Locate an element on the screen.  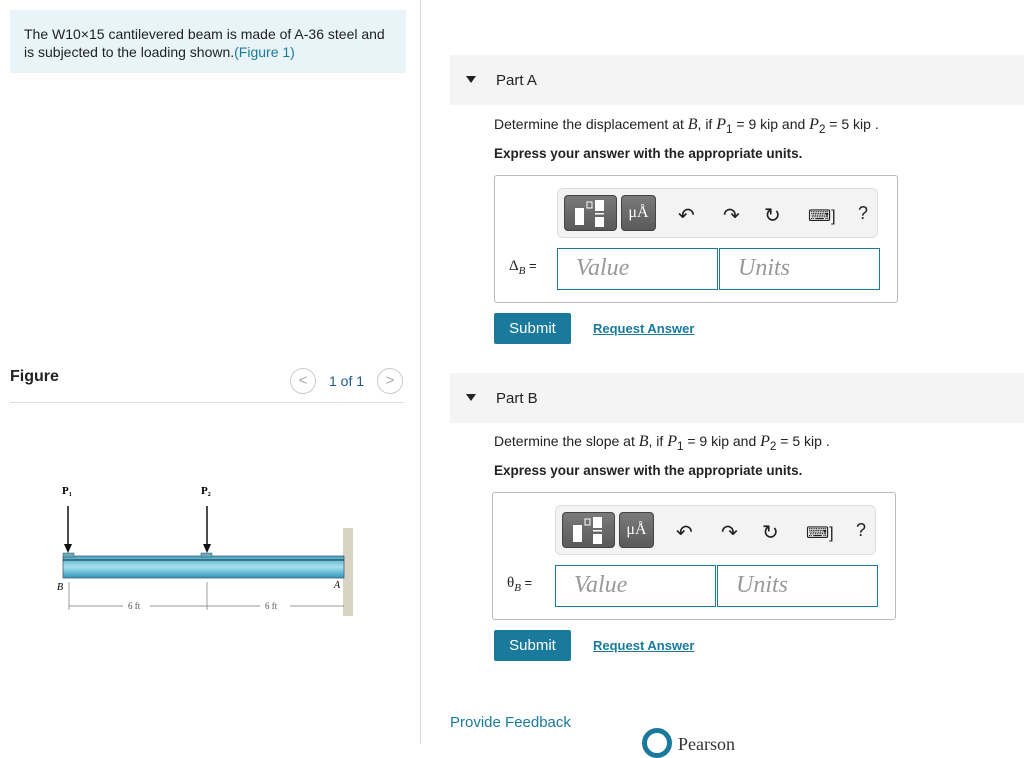
panel-divider is located at coordinates (420, 372).